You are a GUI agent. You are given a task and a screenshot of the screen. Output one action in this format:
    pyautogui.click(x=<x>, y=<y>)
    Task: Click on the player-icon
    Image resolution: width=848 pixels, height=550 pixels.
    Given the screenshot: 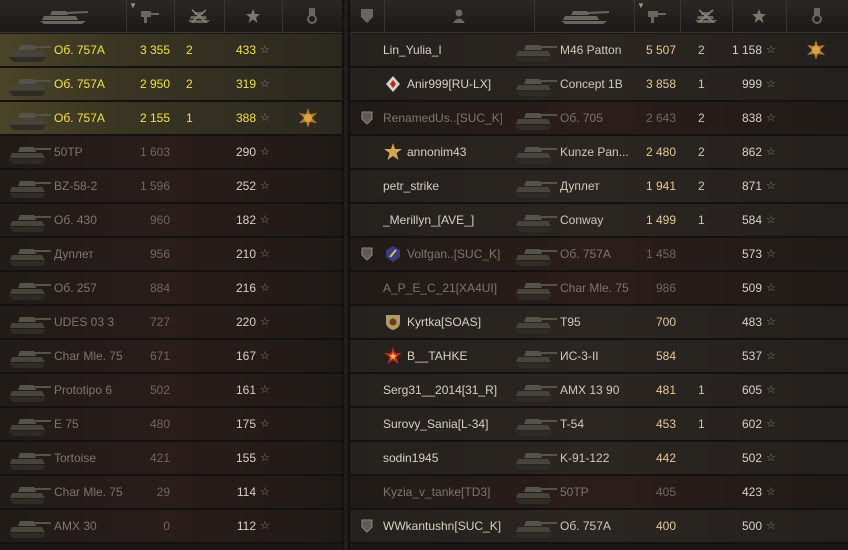 What is the action you would take?
    pyautogui.click(x=459, y=16)
    